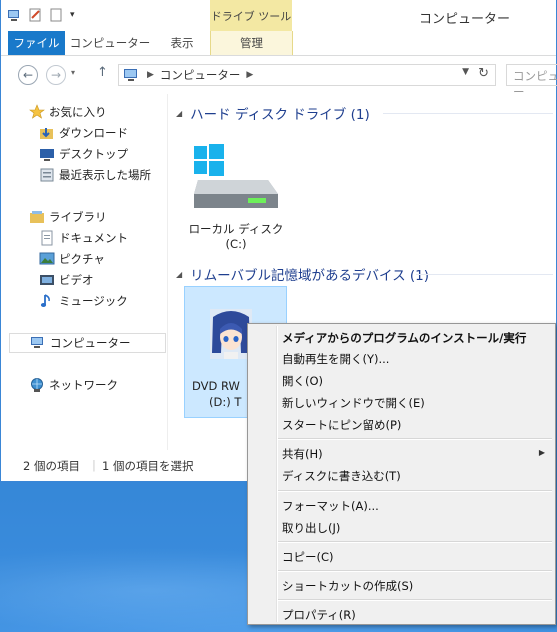 This screenshot has height=632, width=557. I want to click on properties-icon, so click(35, 15).